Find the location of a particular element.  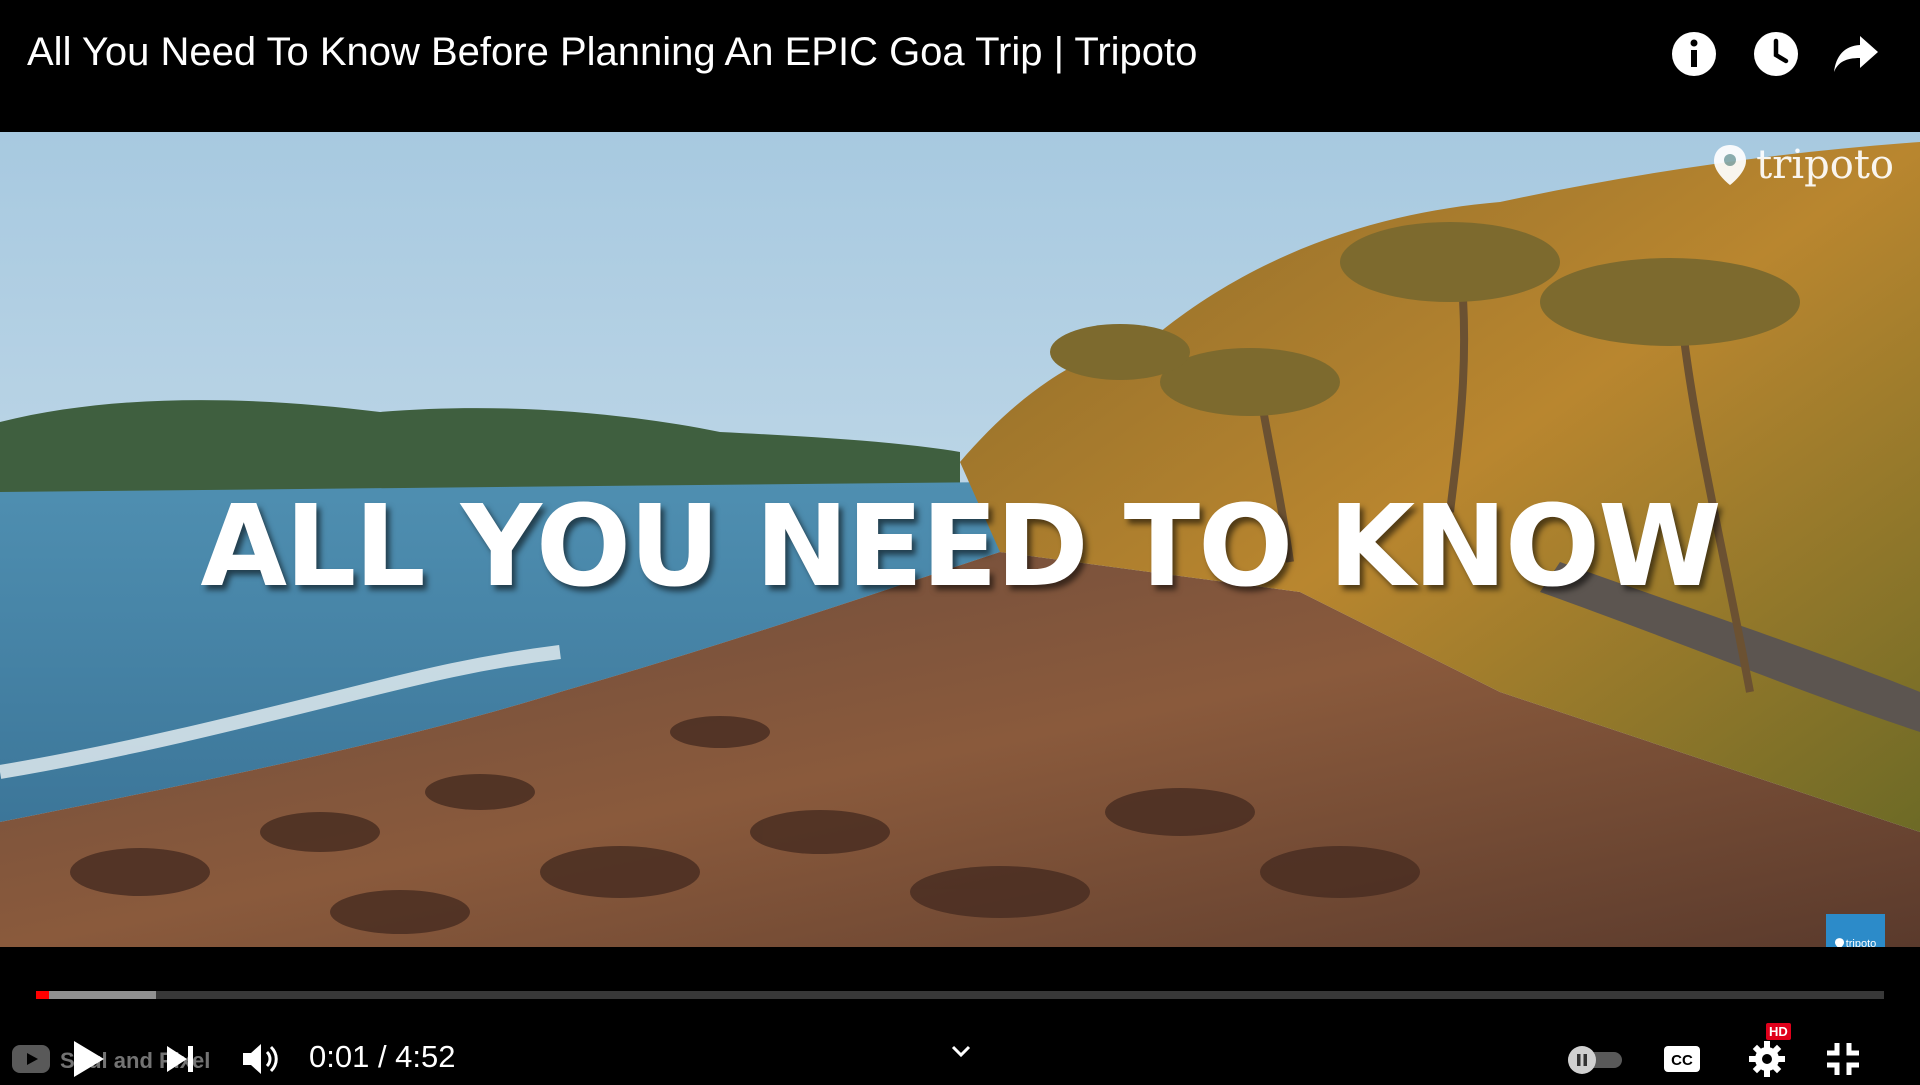

exit-fullscreen-icon is located at coordinates (1843, 1059).